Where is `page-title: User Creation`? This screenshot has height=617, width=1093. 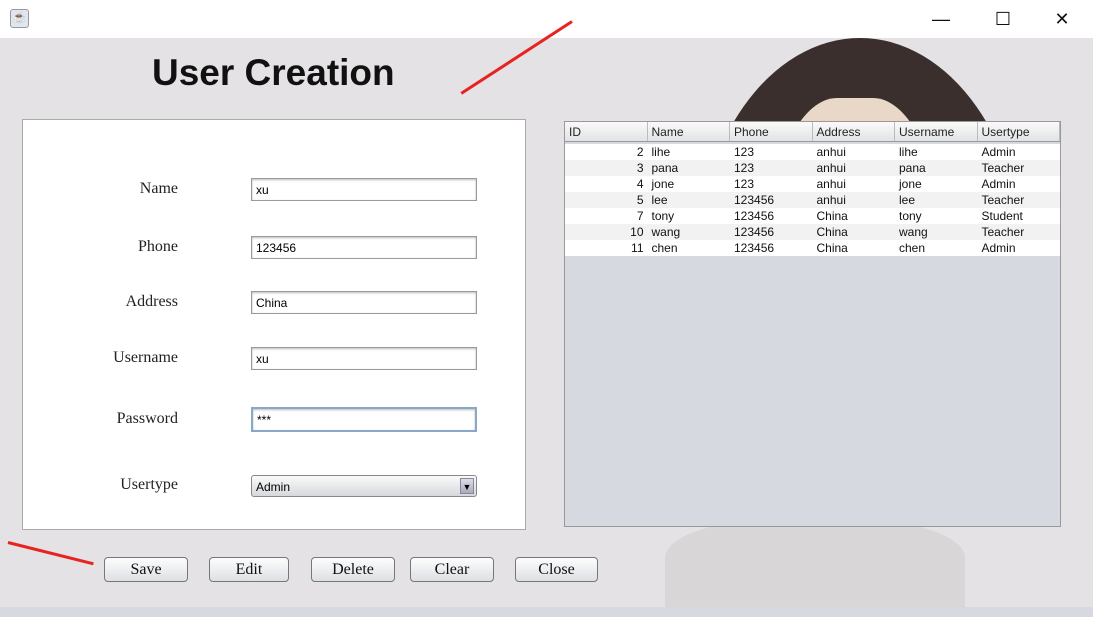
page-title: User Creation is located at coordinates (273, 72).